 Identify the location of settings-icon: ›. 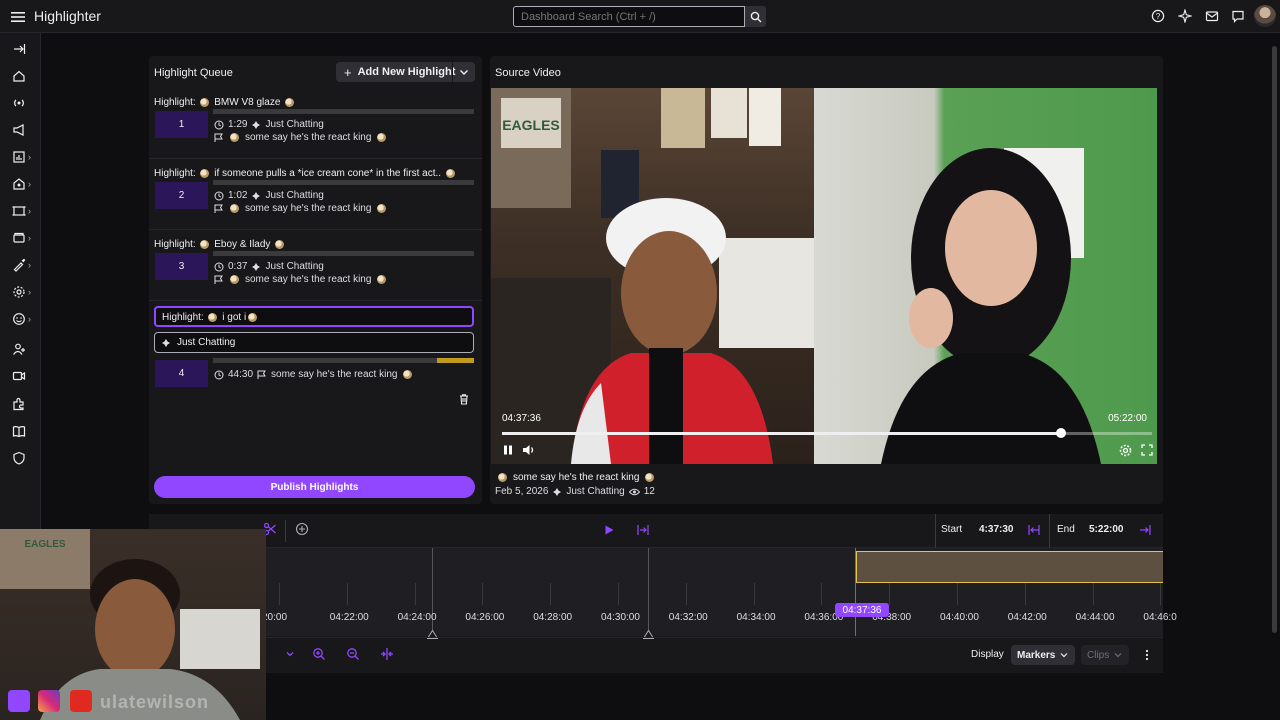
(24, 292).